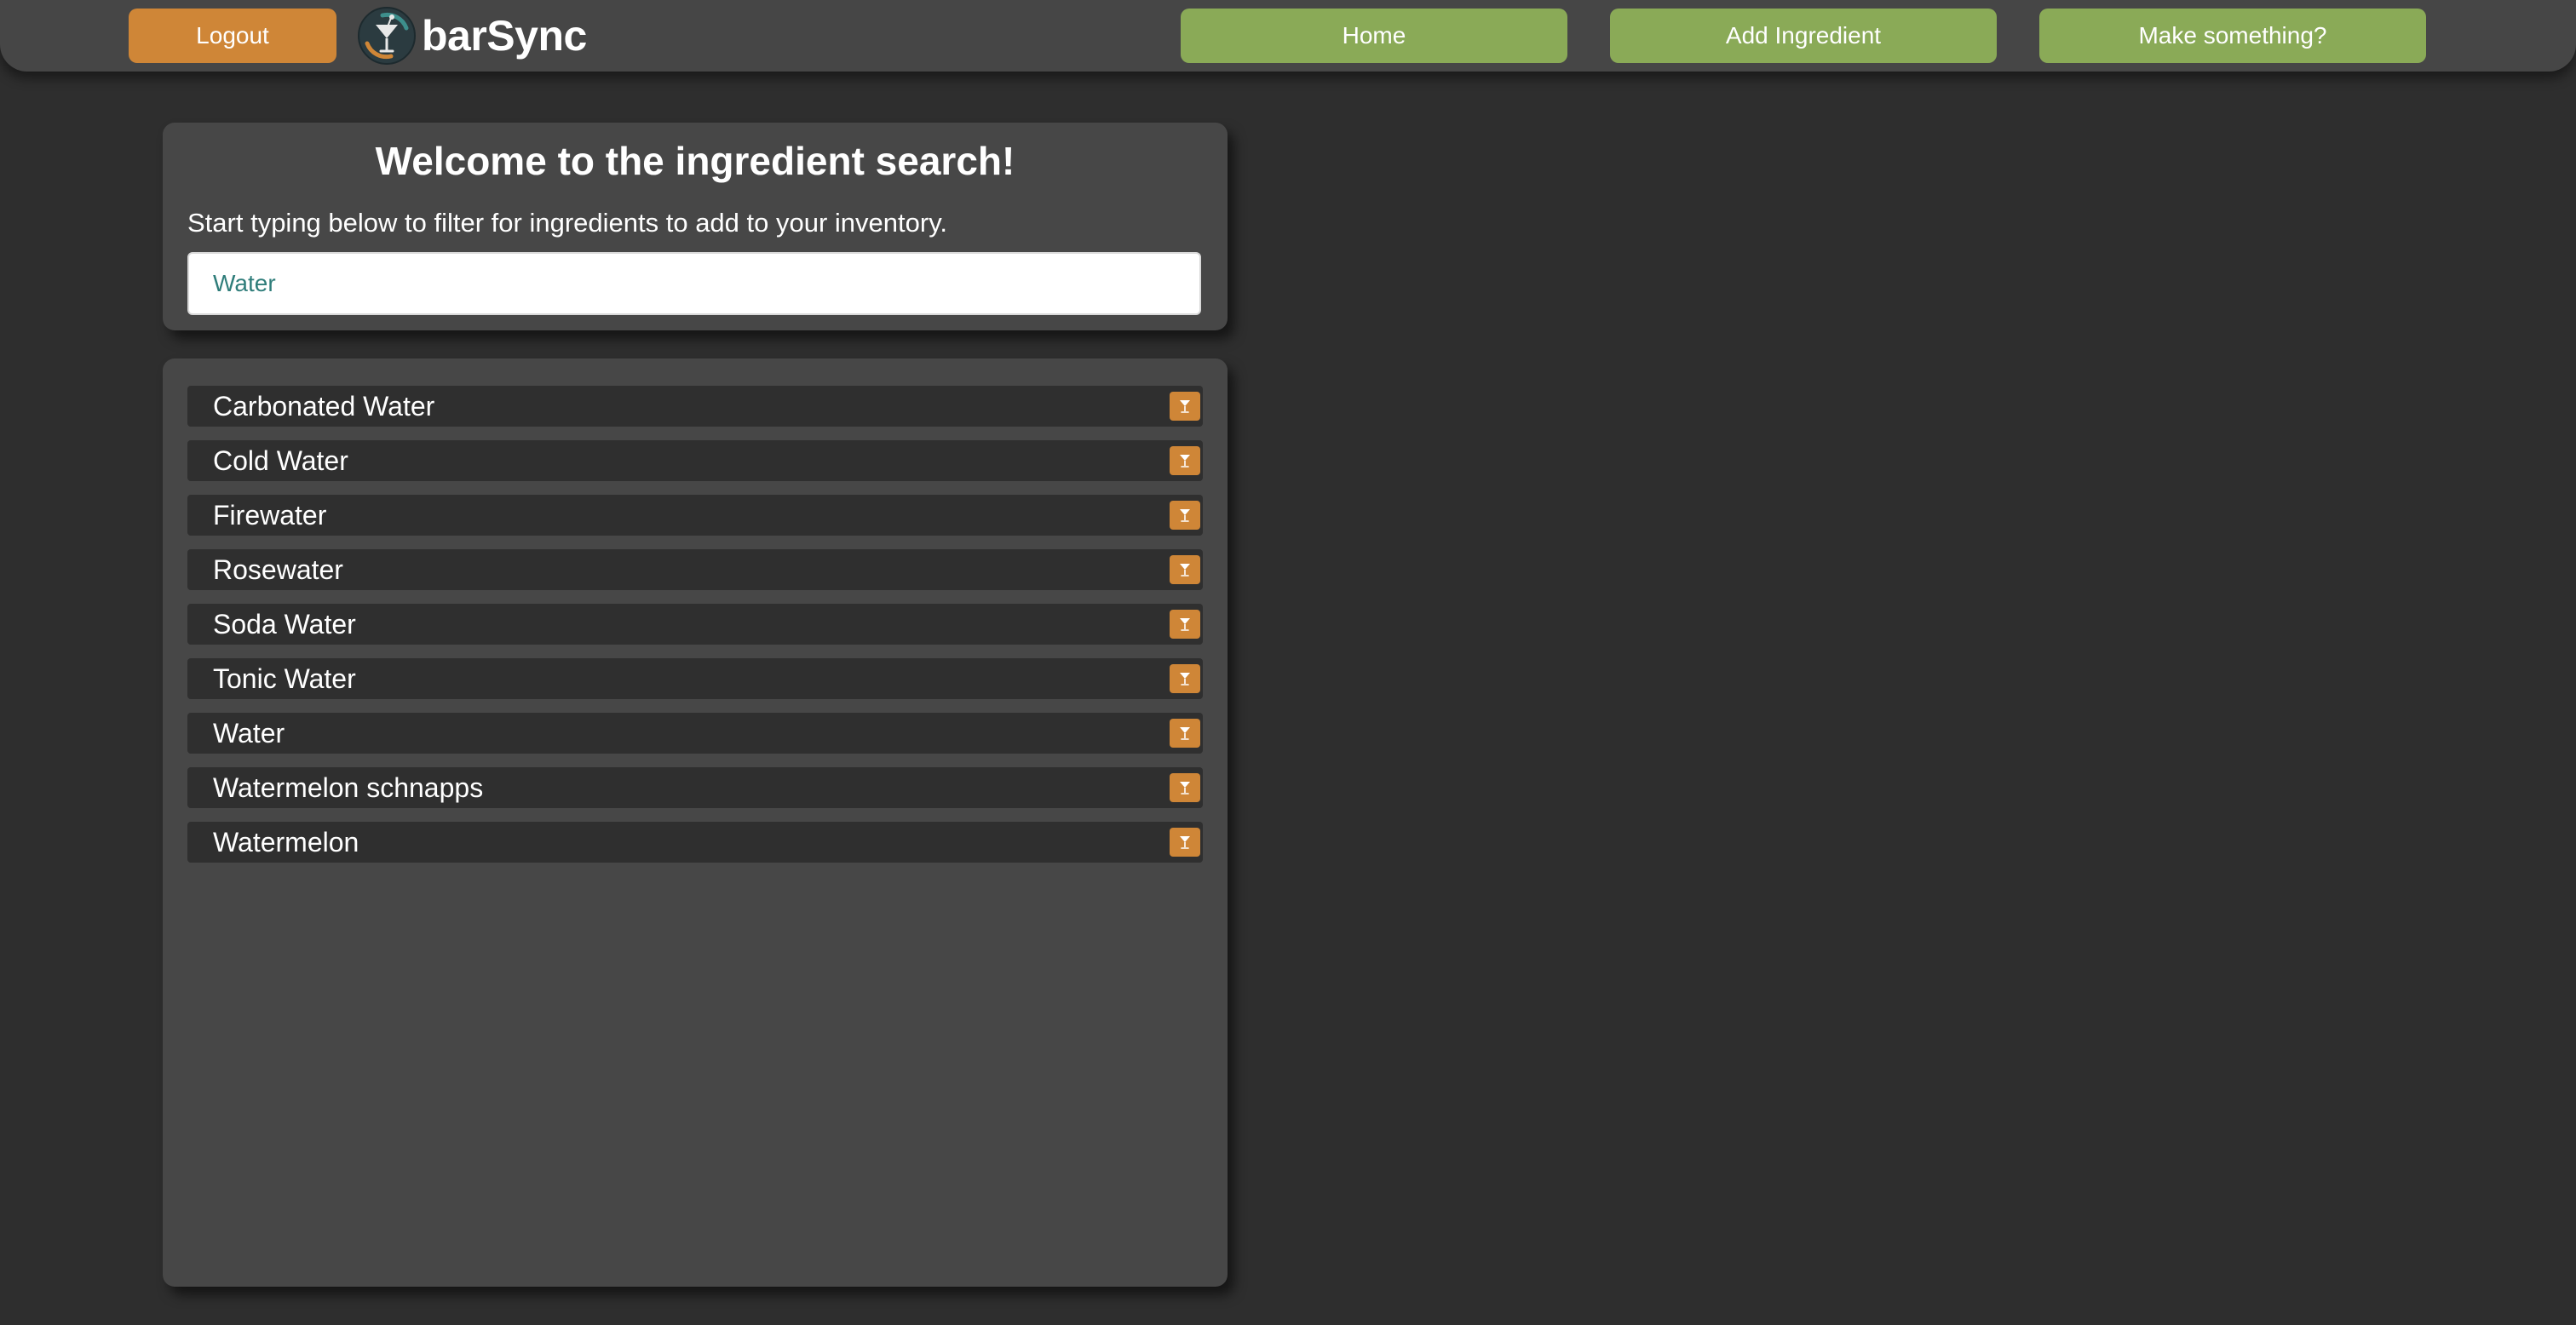 This screenshot has width=2576, height=1325. Describe the element at coordinates (324, 406) in the screenshot. I see `ingredient-name: Carbonated Water` at that location.